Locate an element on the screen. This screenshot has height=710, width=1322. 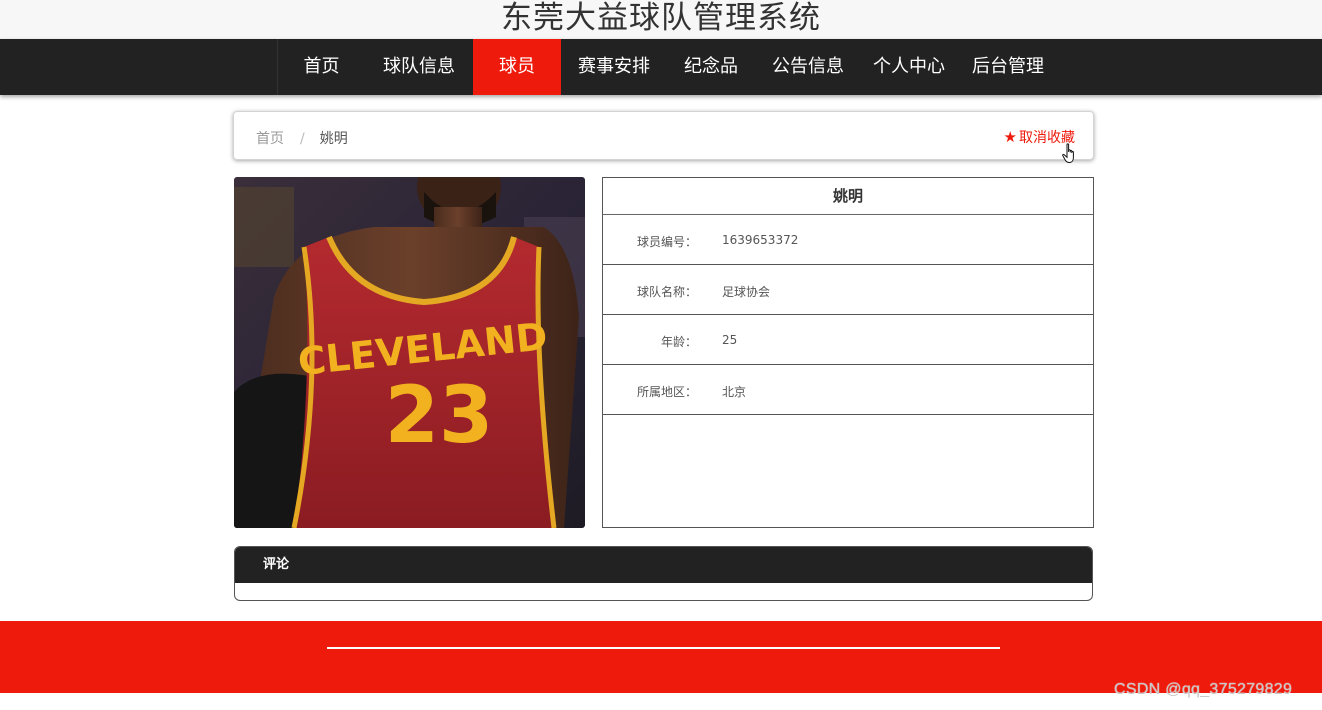
player-photo: CLEVELAND 23 is located at coordinates (409, 352).